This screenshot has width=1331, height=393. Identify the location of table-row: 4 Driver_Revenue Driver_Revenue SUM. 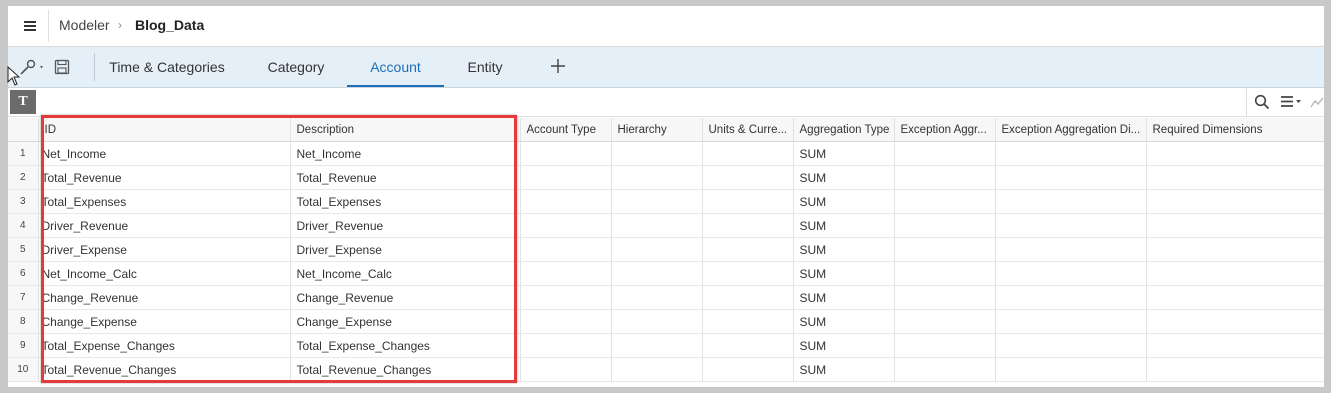
(666, 225).